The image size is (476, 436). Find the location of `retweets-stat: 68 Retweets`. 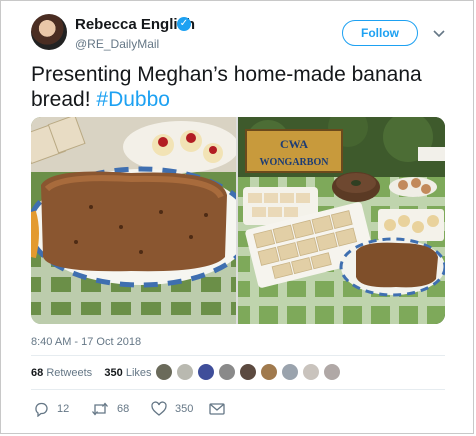

retweets-stat: 68 Retweets is located at coordinates (61, 373).